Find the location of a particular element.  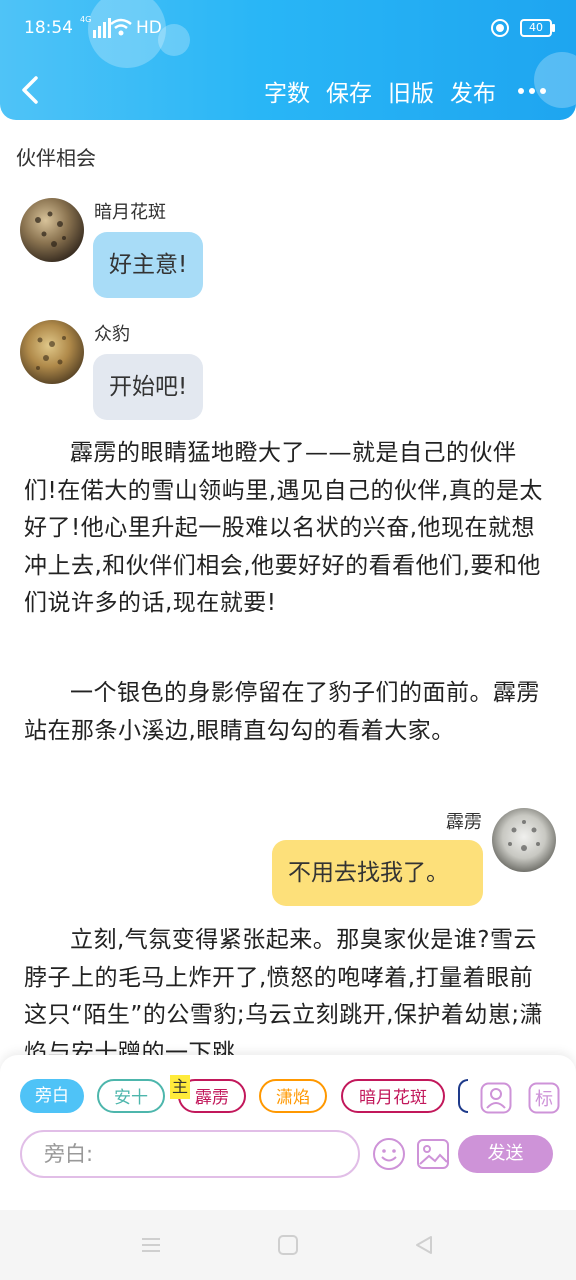

role-chip: 潇焰 is located at coordinates (293, 1096).